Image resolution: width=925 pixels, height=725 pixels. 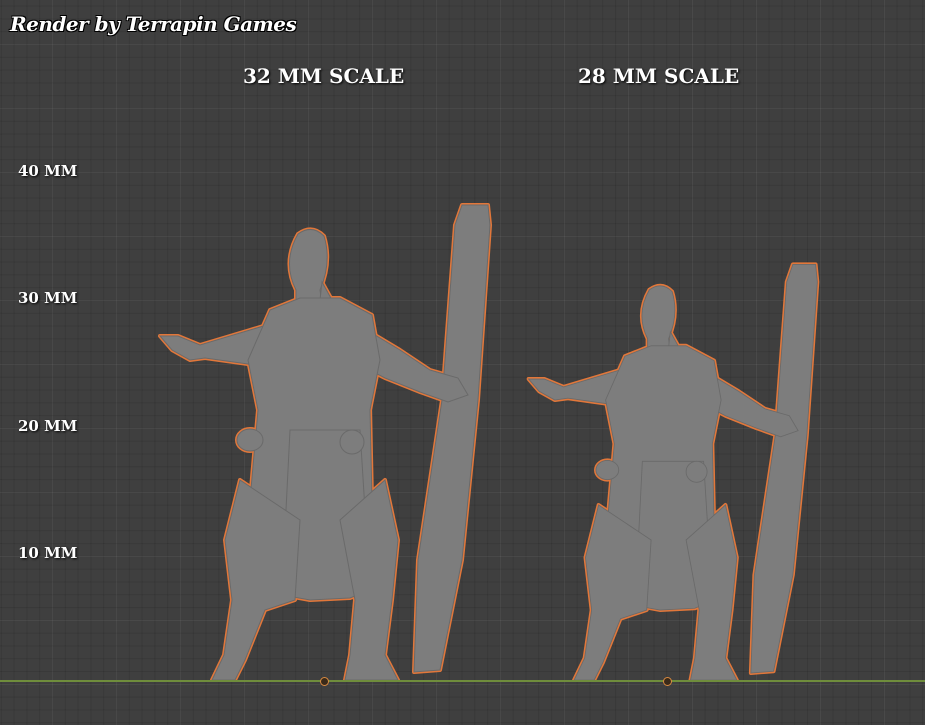 What do you see at coordinates (324, 681) in the screenshot?
I see `origin-marker-32mm` at bounding box center [324, 681].